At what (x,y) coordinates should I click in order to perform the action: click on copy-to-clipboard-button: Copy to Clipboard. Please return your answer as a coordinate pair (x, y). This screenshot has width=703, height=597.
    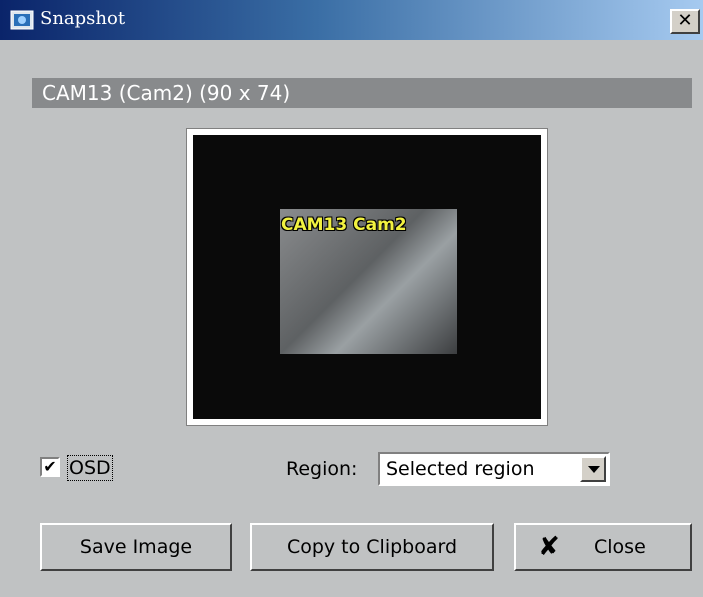
    Looking at the image, I should click on (372, 547).